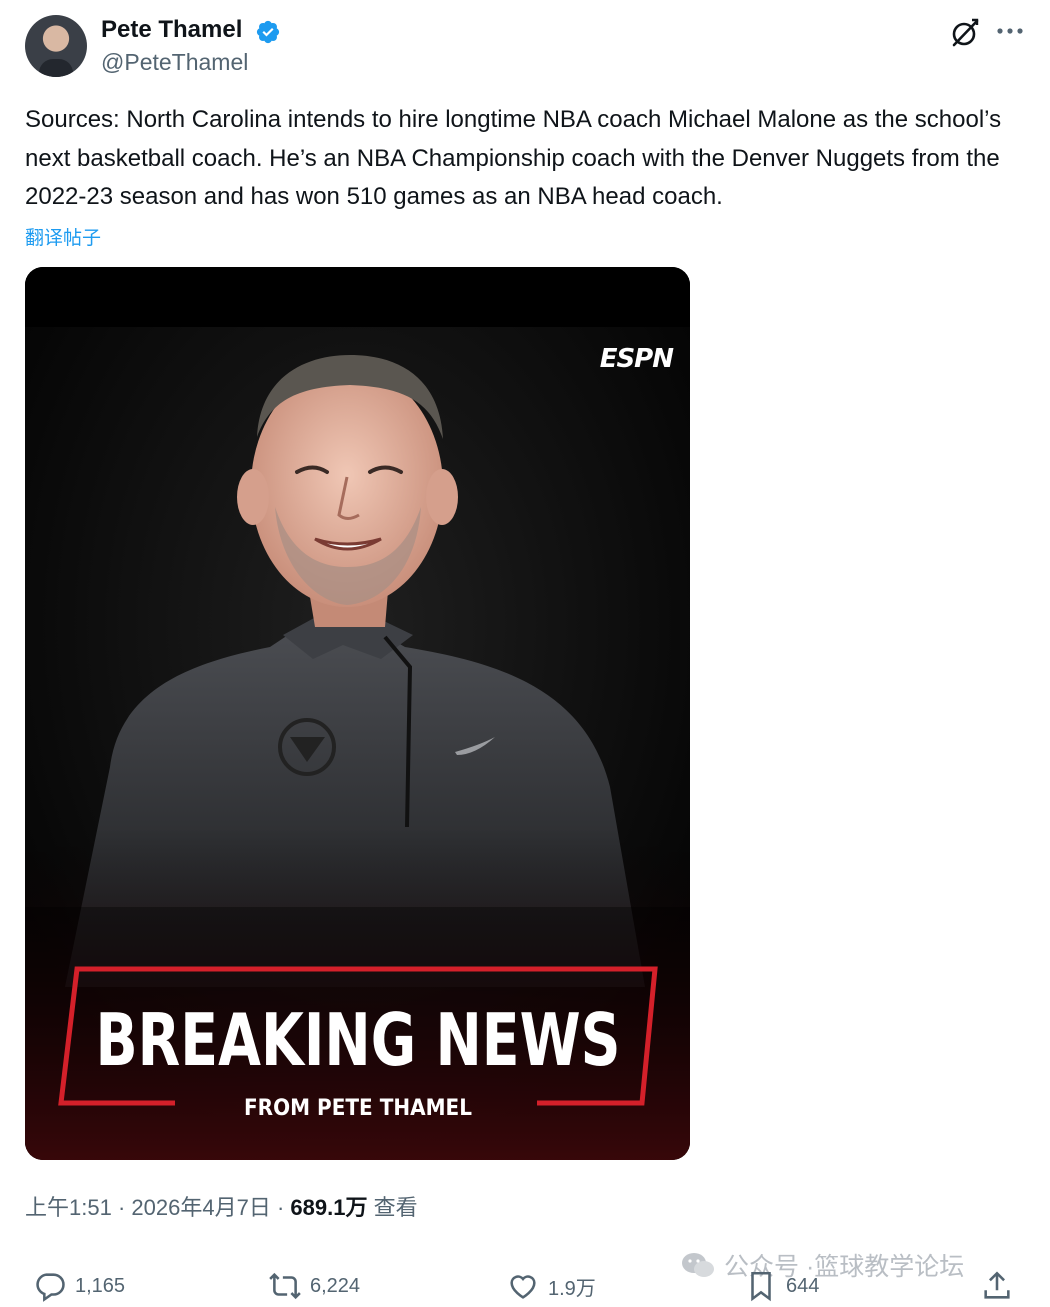 The height and width of the screenshot is (1307, 1050). I want to click on bookmark-icon, so click(761, 1286).